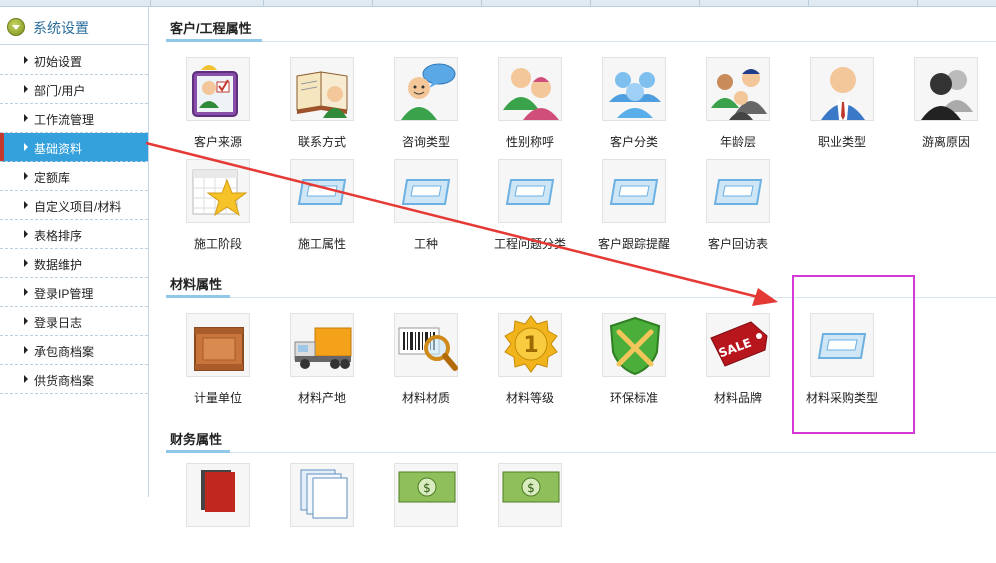  I want to click on tile-gender-title: 性别称呼, so click(528, 107).